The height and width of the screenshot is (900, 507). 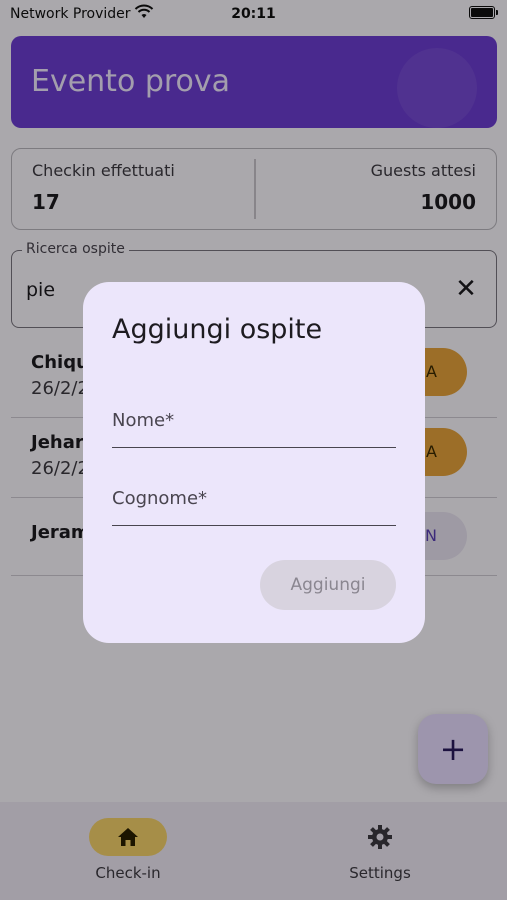 I want to click on cognome-field: Cognome*, so click(x=254, y=498).